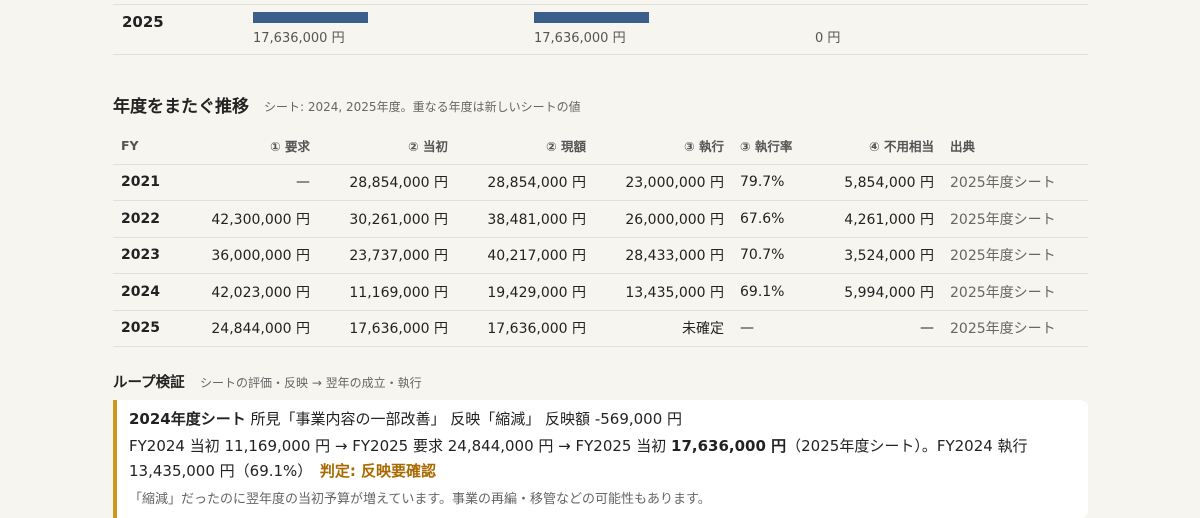 This screenshot has height=518, width=1200. I want to click on cell-request: —, so click(250, 182).